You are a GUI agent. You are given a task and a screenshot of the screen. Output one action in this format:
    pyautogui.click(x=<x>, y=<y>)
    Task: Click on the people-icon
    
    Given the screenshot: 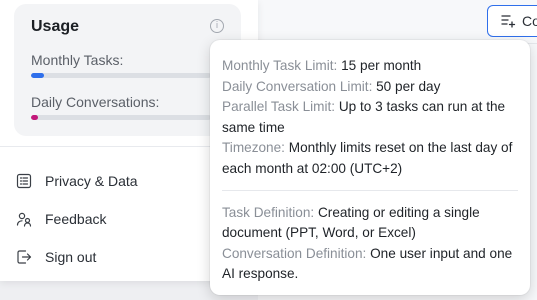 What is the action you would take?
    pyautogui.click(x=24, y=219)
    